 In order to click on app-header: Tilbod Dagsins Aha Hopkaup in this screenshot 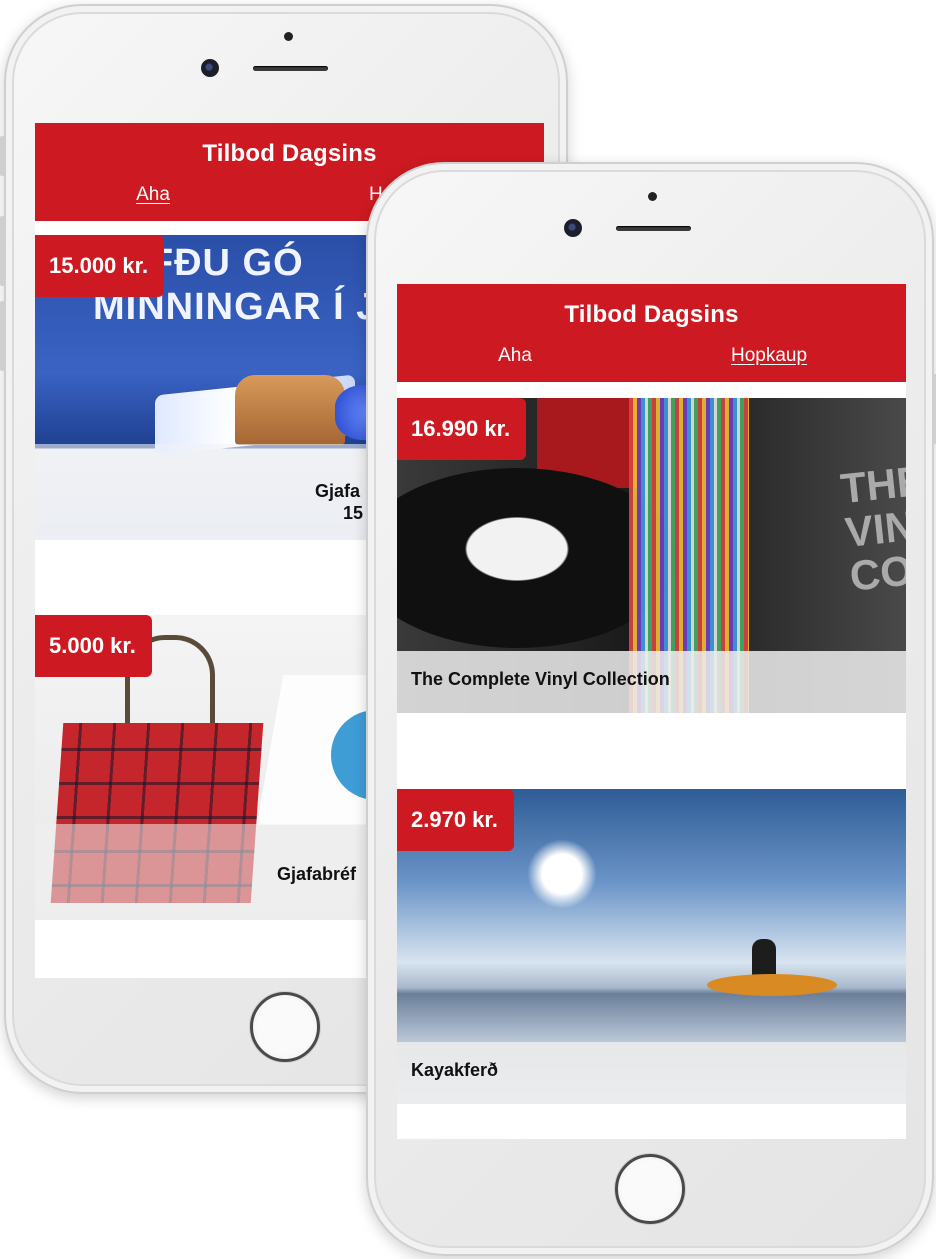, I will do `click(651, 333)`.